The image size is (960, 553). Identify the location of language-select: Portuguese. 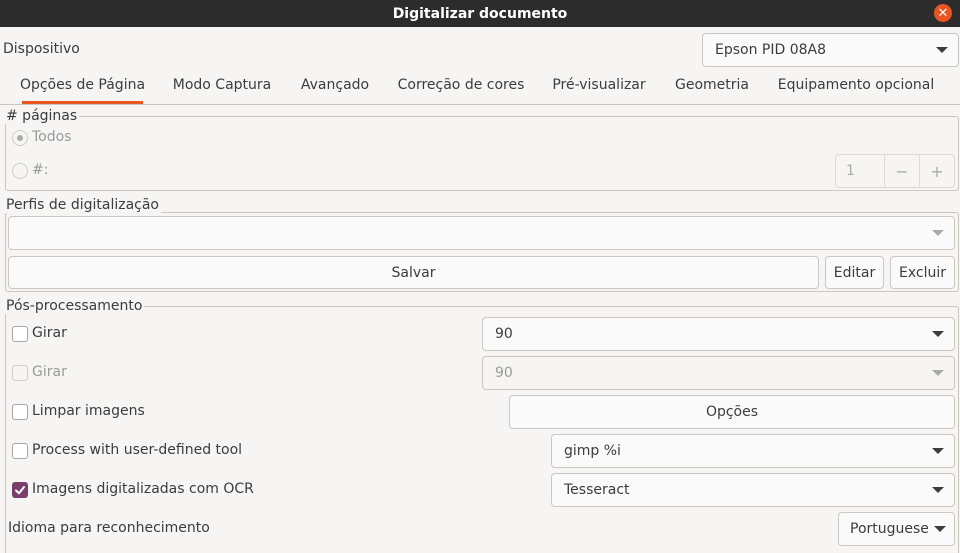
(896, 529).